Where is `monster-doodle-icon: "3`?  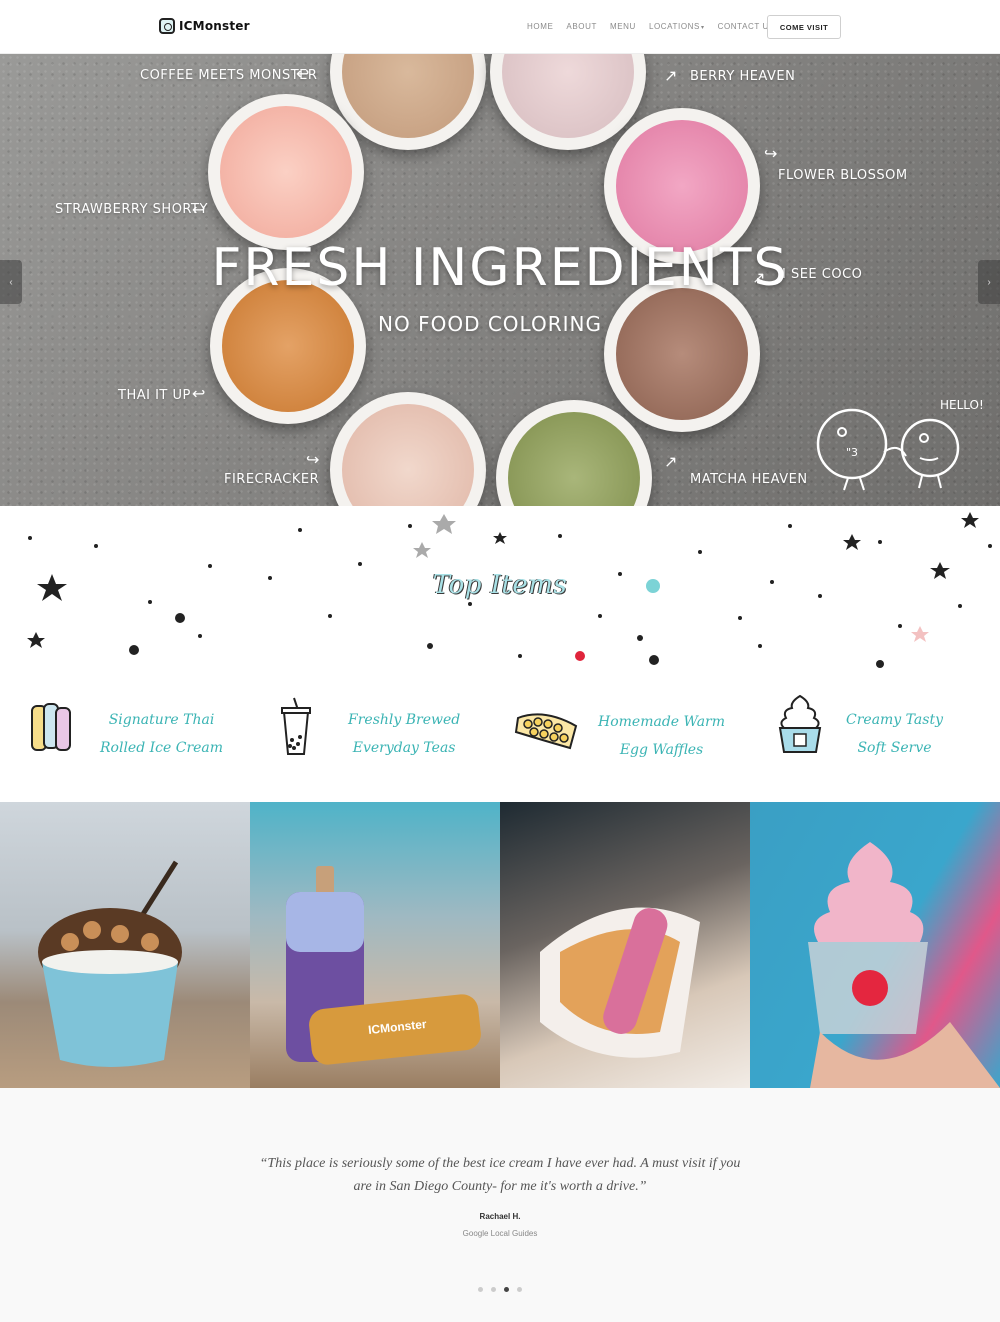
monster-doodle-icon: "3 is located at coordinates (888, 449).